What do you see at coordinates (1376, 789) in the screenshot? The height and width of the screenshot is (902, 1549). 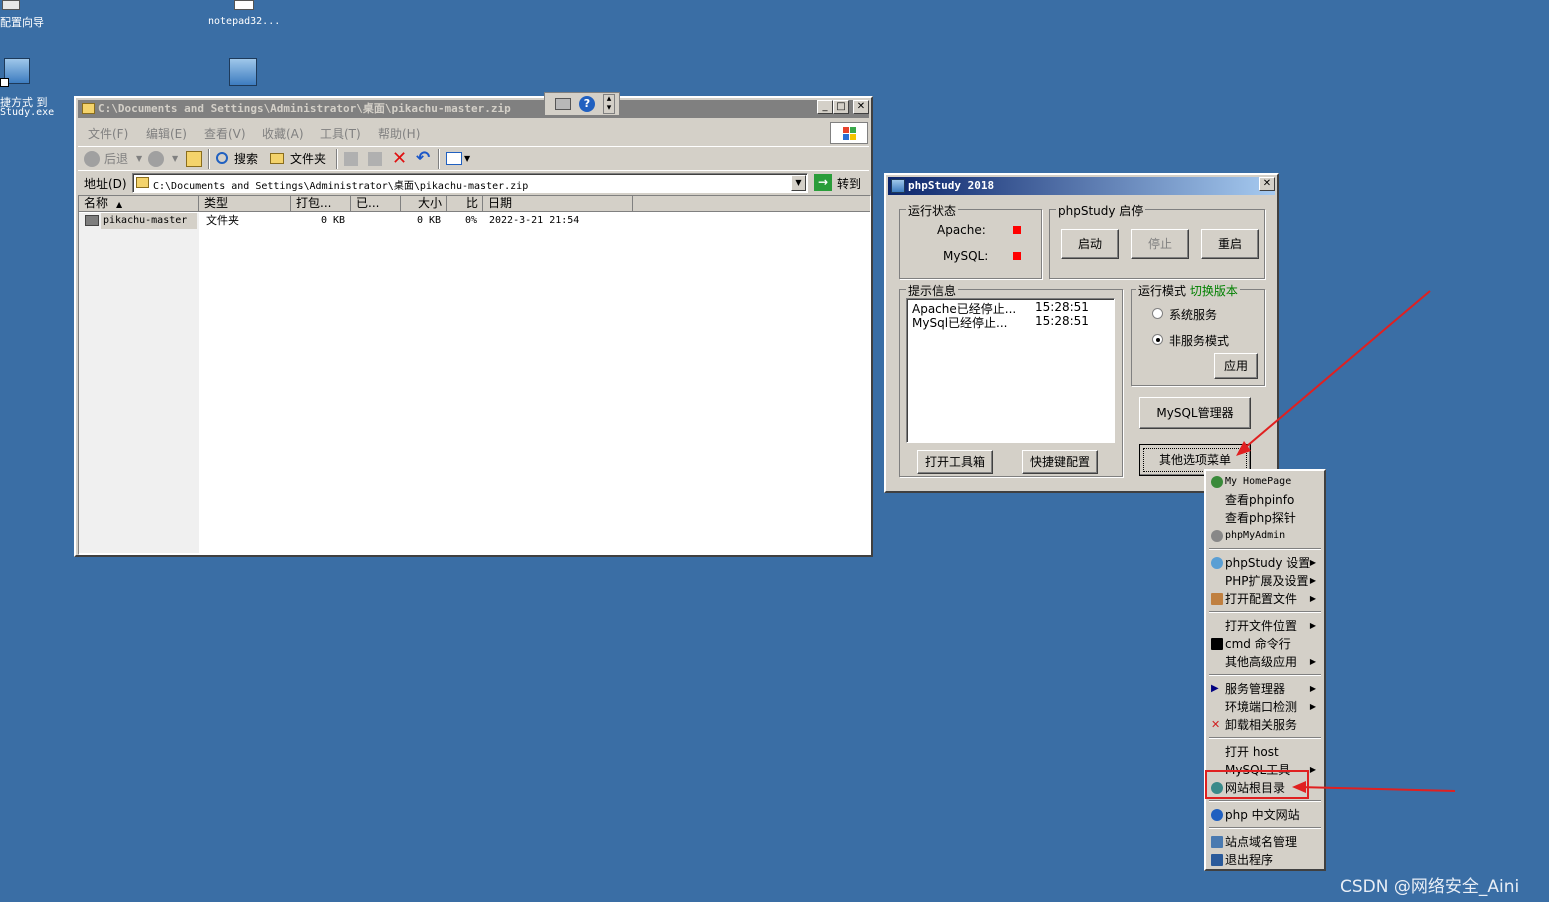 I see `annotation-arrow-to-web-root` at bounding box center [1376, 789].